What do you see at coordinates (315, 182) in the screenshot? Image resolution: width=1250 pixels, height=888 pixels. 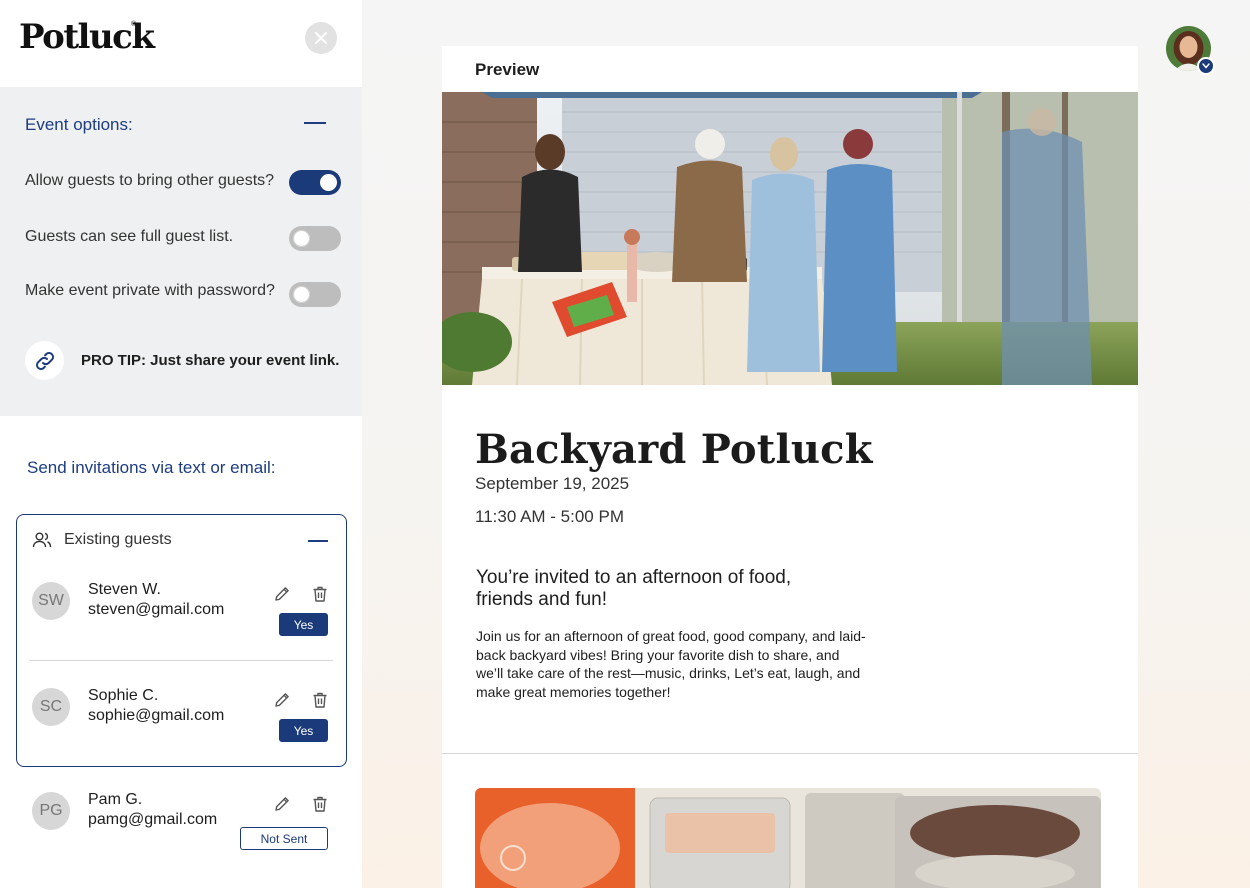 I see `toggle-bring-guests` at bounding box center [315, 182].